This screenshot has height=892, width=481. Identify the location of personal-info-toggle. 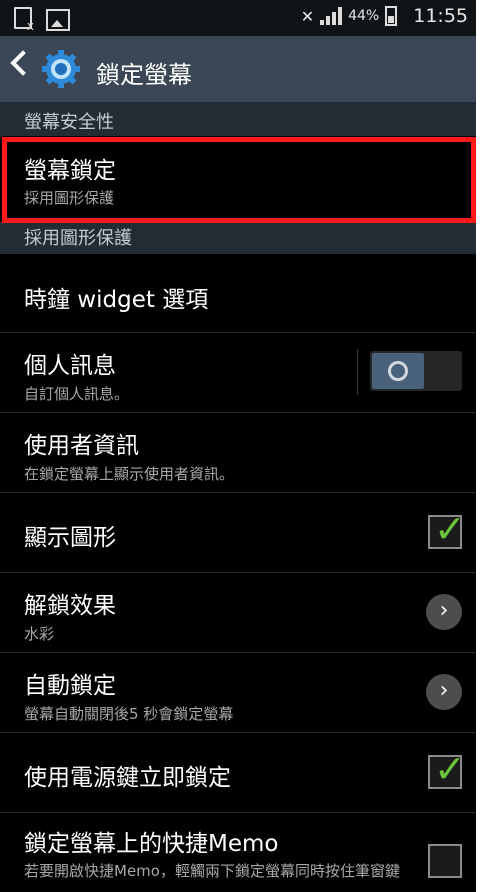
(416, 371).